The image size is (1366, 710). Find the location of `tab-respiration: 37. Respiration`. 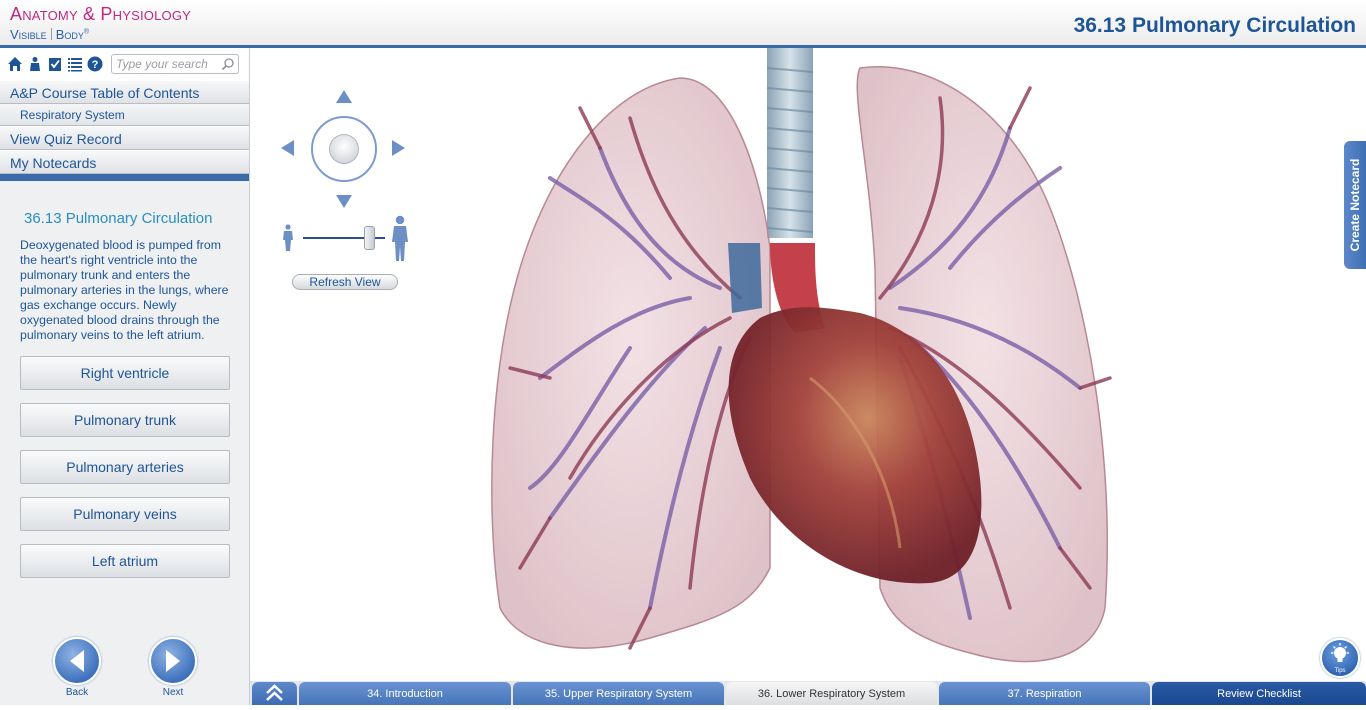

tab-respiration: 37. Respiration is located at coordinates (1044, 693).